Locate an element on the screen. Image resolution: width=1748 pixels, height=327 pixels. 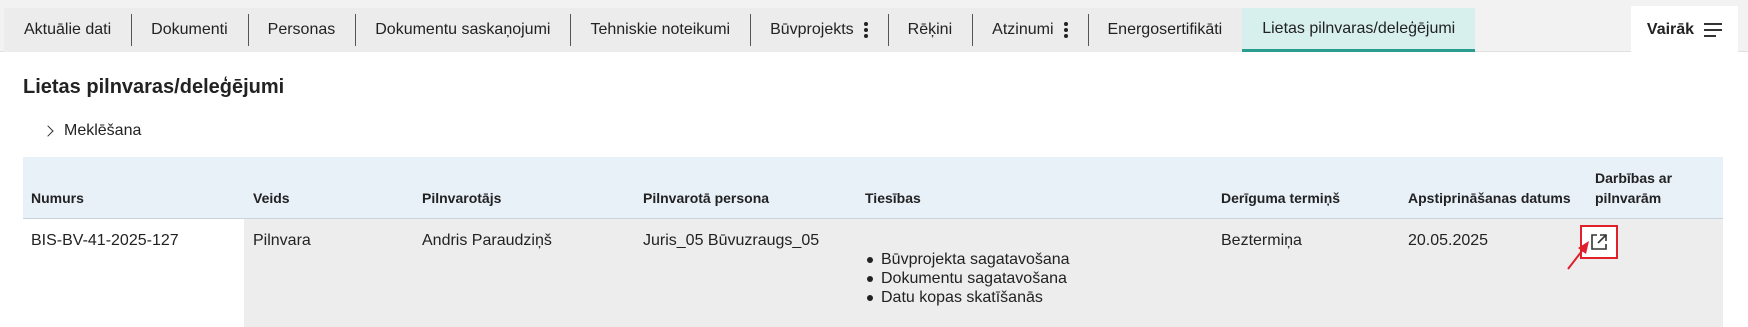
column-header-pilnvarotajs: Pilnvarotājs is located at coordinates (461, 198).